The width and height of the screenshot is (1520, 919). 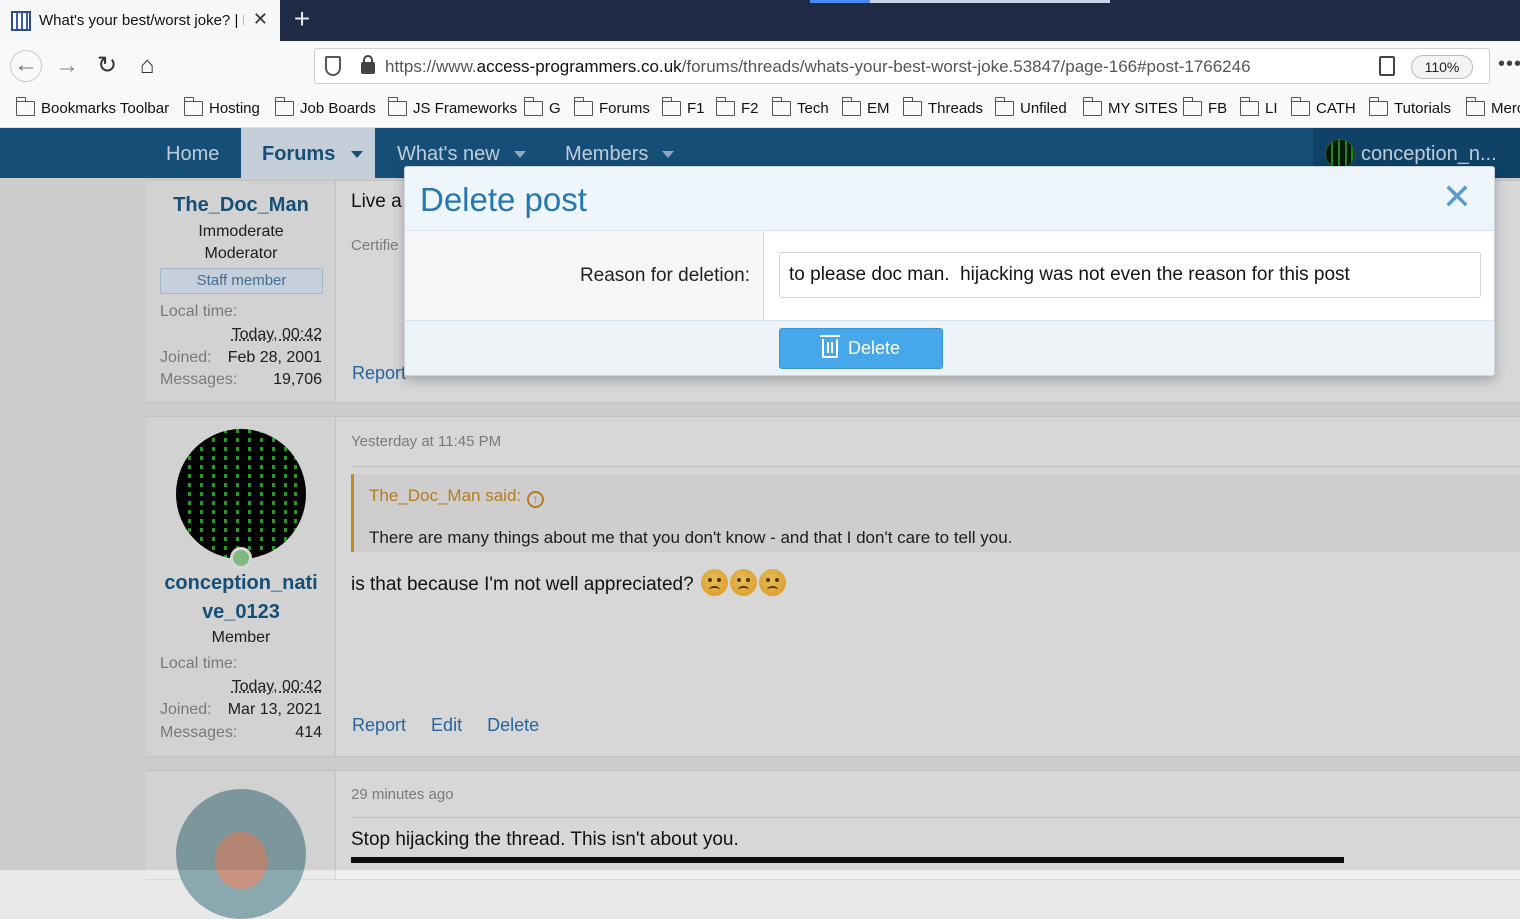 I want to click on loading-progress, so click(x=960, y=1).